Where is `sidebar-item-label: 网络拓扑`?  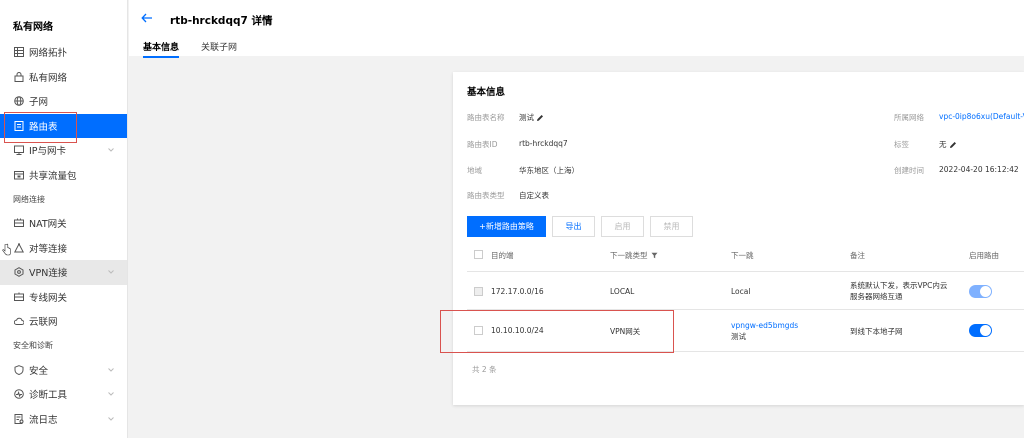
sidebar-item-label: 网络拓扑 is located at coordinates (48, 54).